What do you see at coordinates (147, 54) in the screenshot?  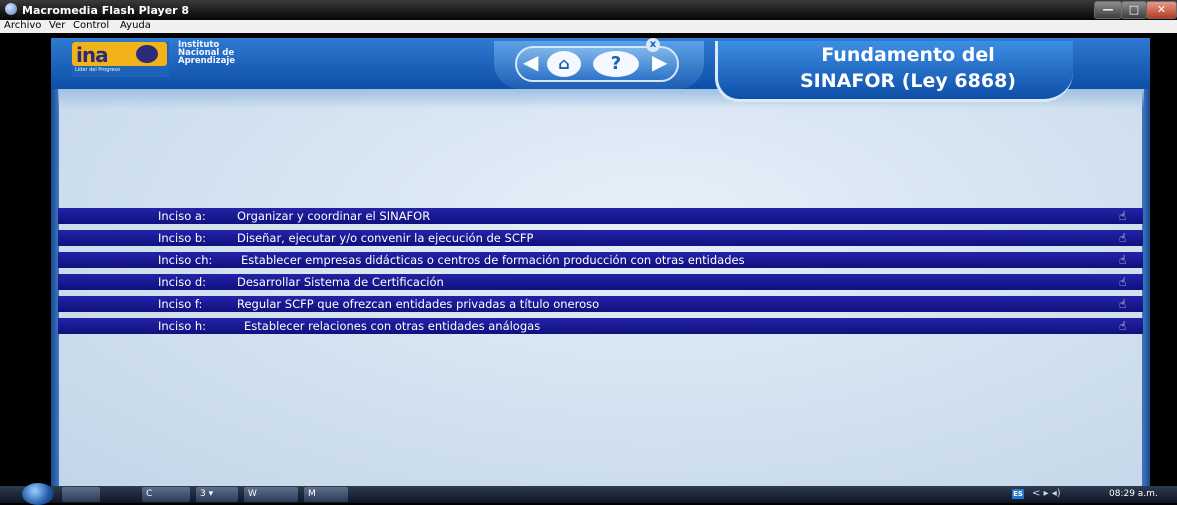 I see `logo-circle` at bounding box center [147, 54].